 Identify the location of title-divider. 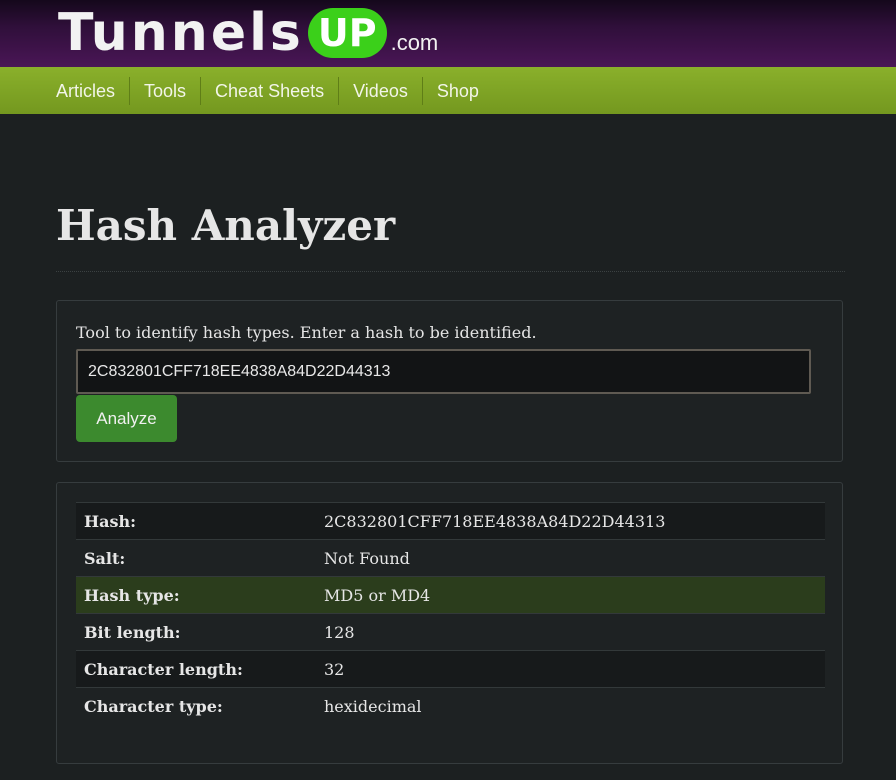
(450, 271).